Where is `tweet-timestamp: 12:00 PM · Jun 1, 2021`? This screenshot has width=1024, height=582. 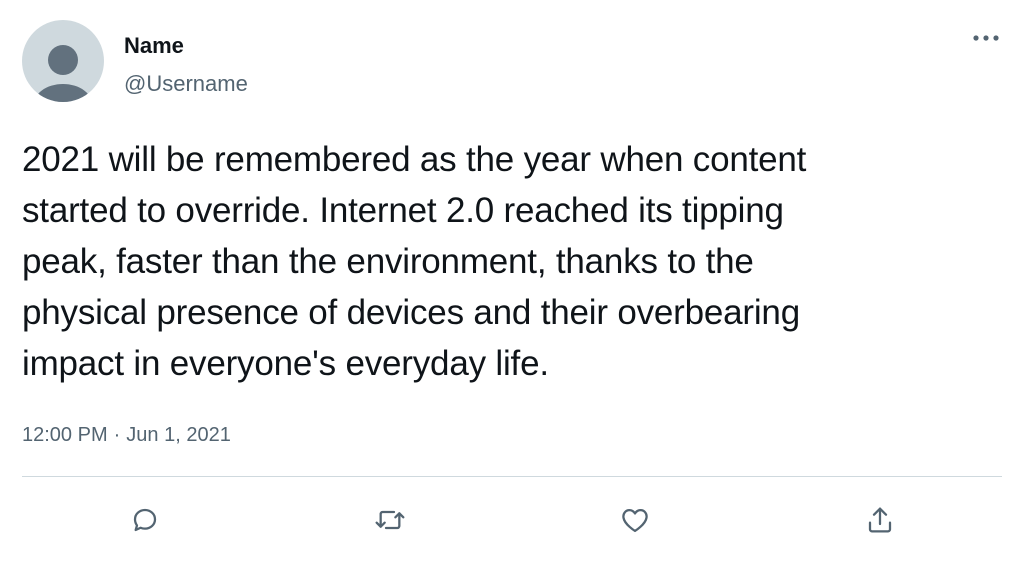
tweet-timestamp: 12:00 PM · Jun 1, 2021 is located at coordinates (126, 435).